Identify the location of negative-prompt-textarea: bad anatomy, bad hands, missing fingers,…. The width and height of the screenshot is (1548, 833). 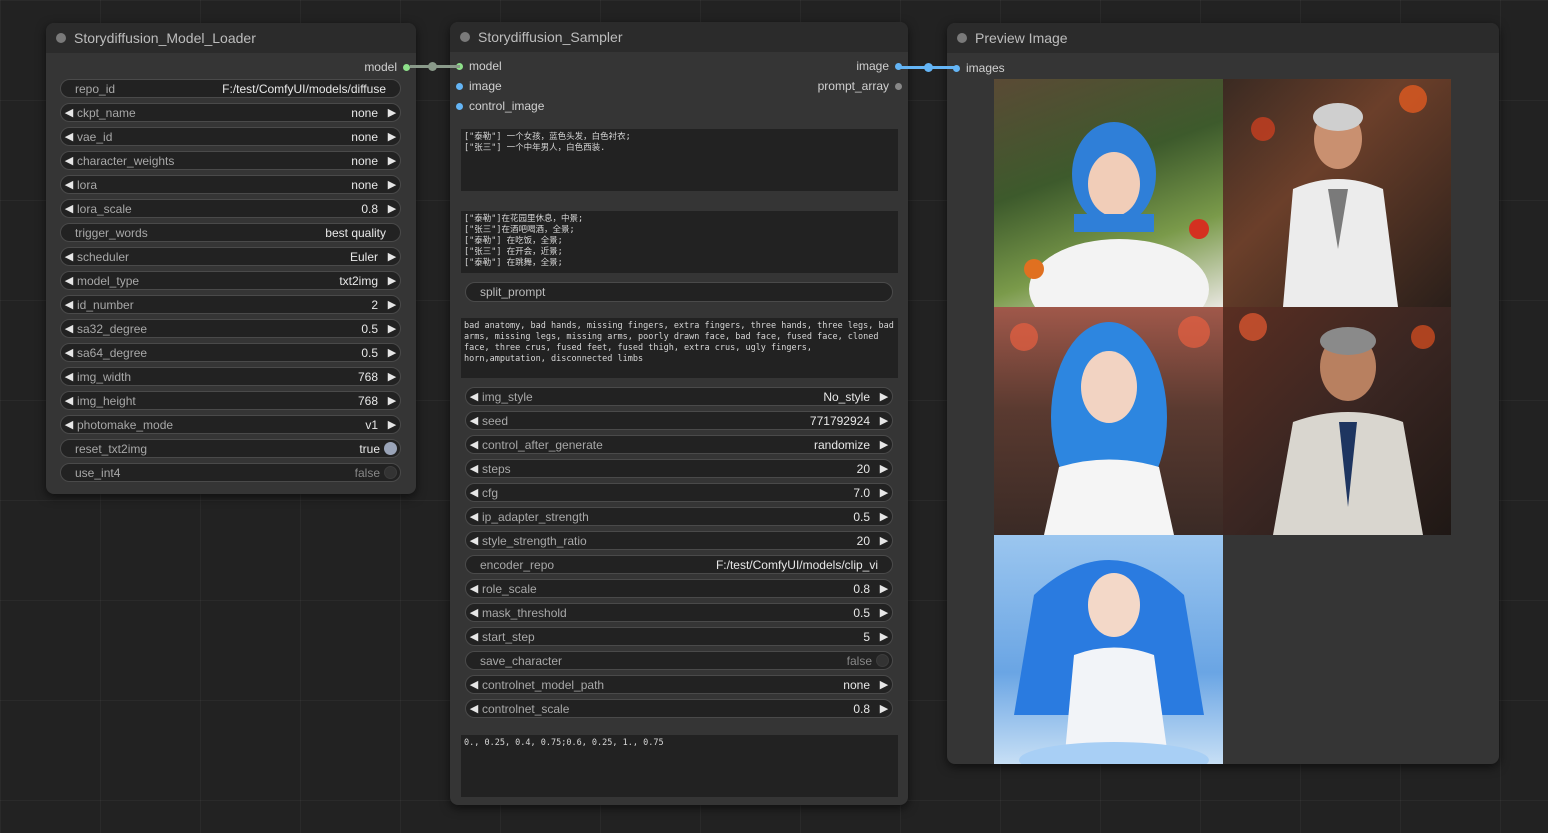
(679, 348).